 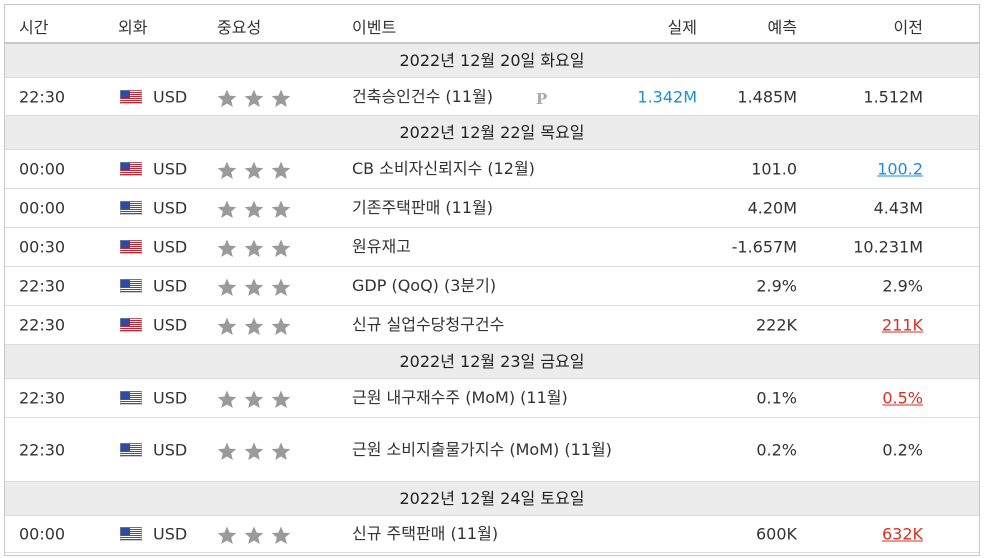 I want to click on table-row: 22:30 USD 근원 내구재수주 (MoM) (11월) 0.1% 0.5%, so click(x=492, y=398).